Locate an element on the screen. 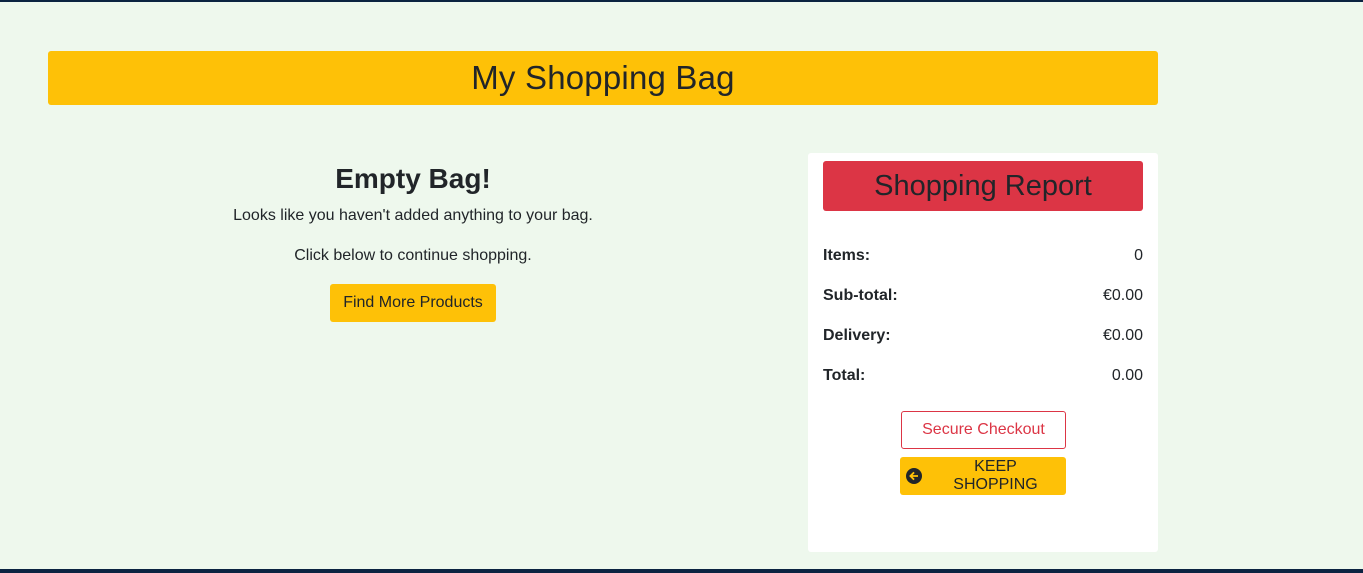 Image resolution: width=1363 pixels, height=573 pixels. keep-shopping-label: KEEP SHOPPING is located at coordinates (995, 475).